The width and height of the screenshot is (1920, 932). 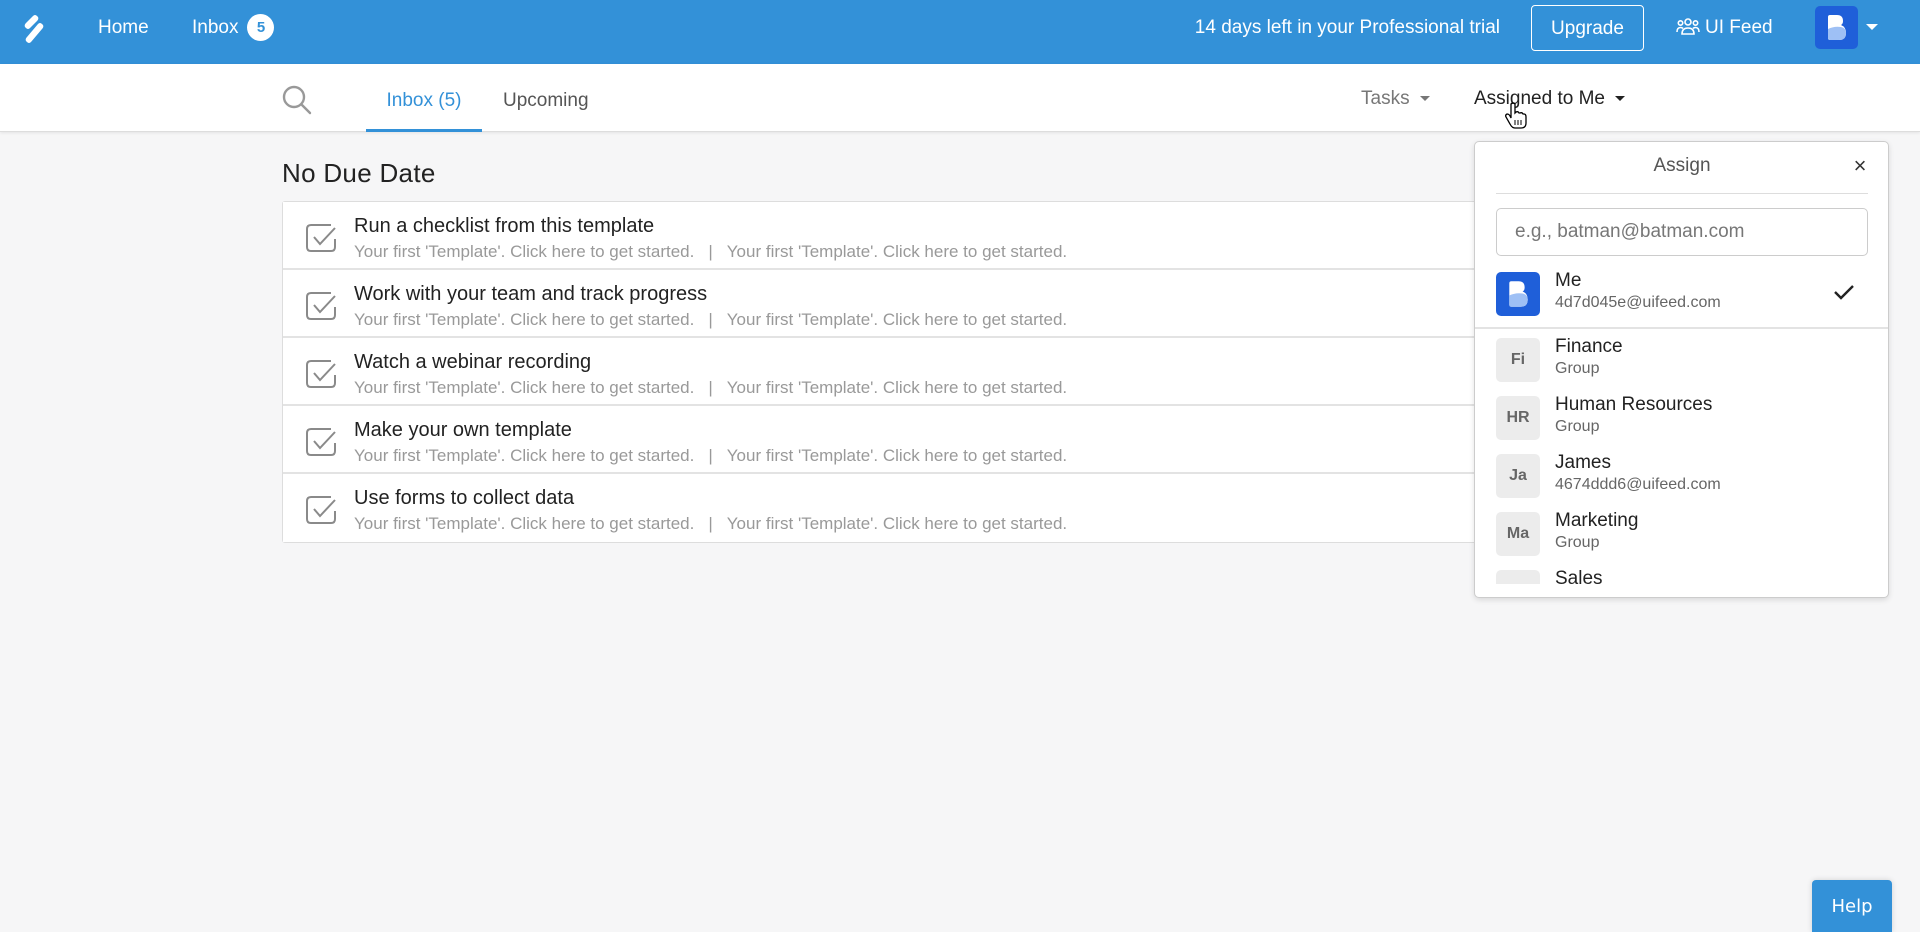 I want to click on task-title: Work with your team and track progress, so click(x=531, y=294).